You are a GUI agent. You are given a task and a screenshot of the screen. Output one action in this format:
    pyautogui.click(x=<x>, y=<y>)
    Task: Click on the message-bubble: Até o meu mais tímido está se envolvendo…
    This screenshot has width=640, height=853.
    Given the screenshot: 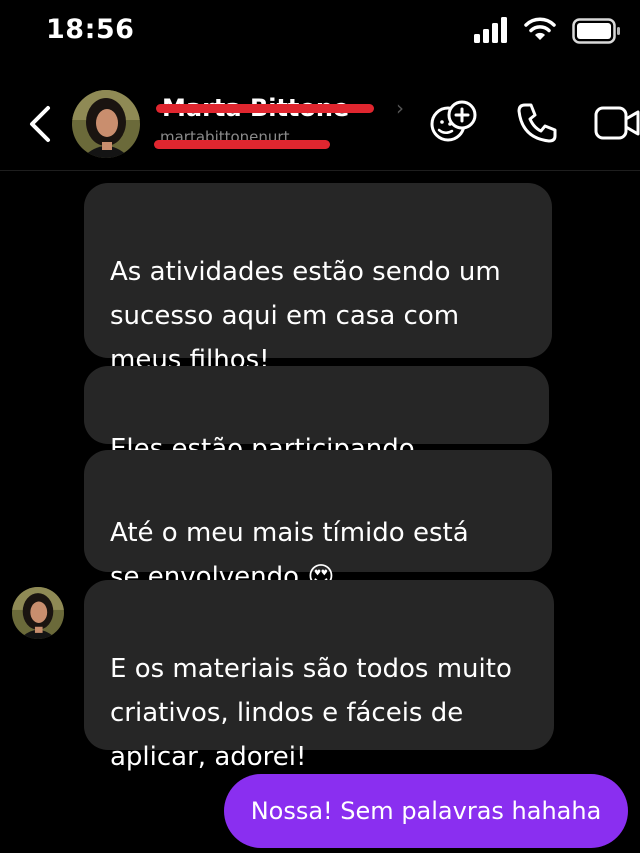 What is the action you would take?
    pyautogui.click(x=318, y=521)
    